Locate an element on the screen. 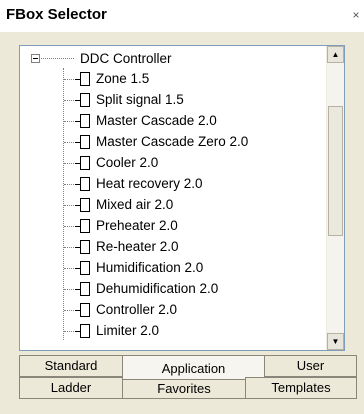 Image resolution: width=364 pixels, height=414 pixels. tree-item-label: Re-heater 2.0 is located at coordinates (137, 246).